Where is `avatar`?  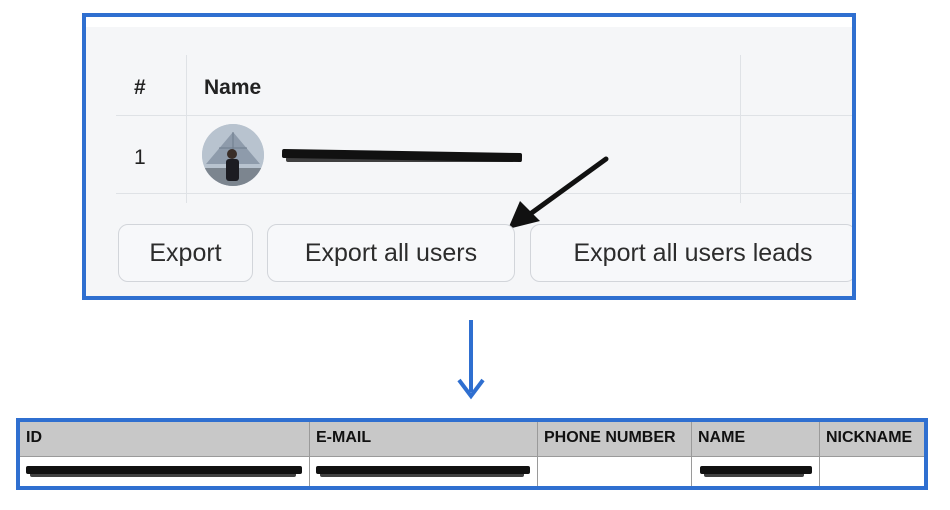
avatar is located at coordinates (233, 155).